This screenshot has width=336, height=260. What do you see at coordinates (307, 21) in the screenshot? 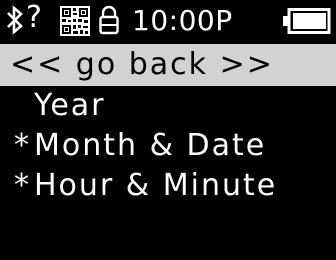
I see `battery-icon` at bounding box center [307, 21].